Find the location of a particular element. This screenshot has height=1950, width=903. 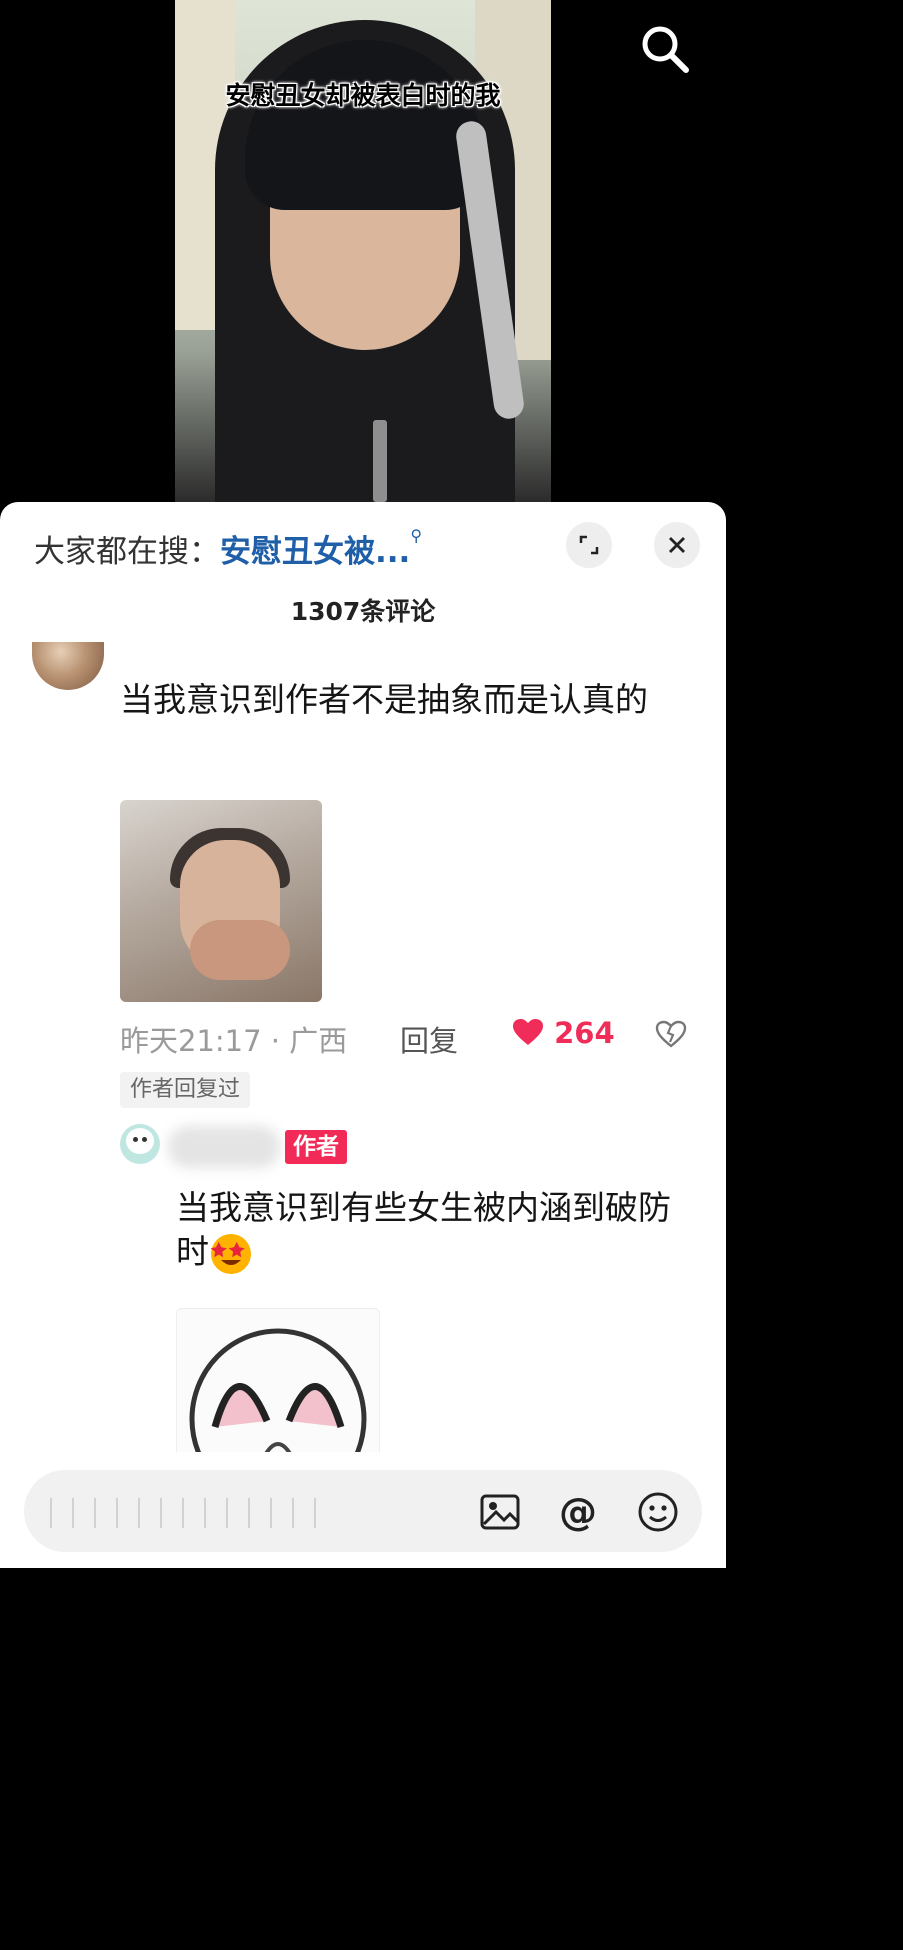

at-icon: @ is located at coordinates (578, 1512).